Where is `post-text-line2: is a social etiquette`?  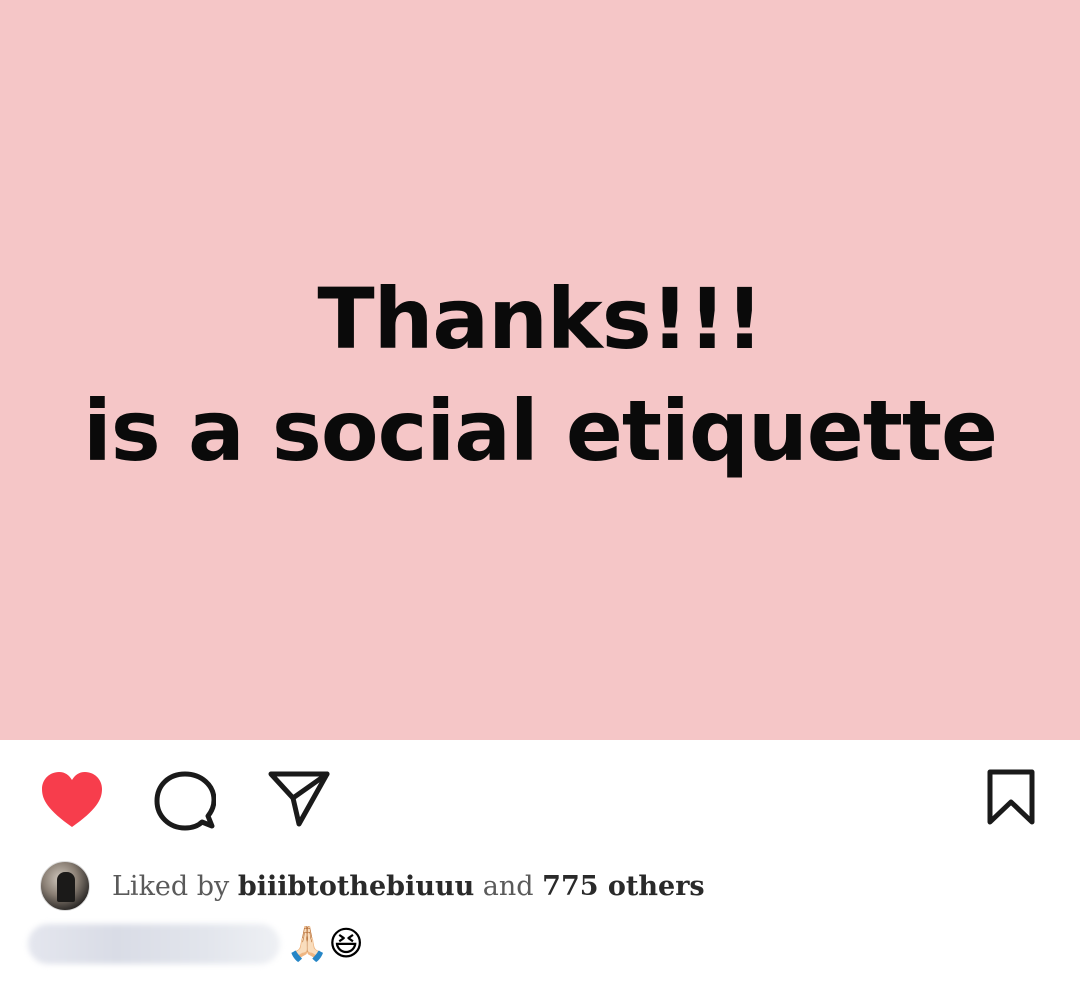
post-text-line2: is a social etiquette is located at coordinates (540, 431).